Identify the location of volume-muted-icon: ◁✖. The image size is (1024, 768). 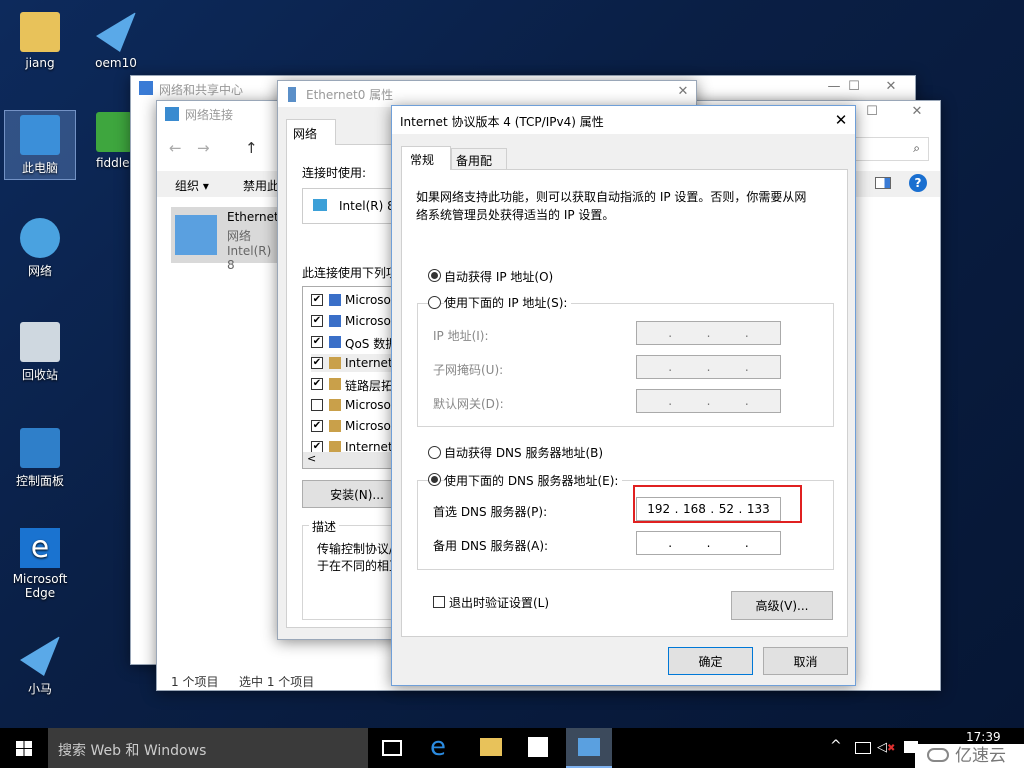
(886, 747).